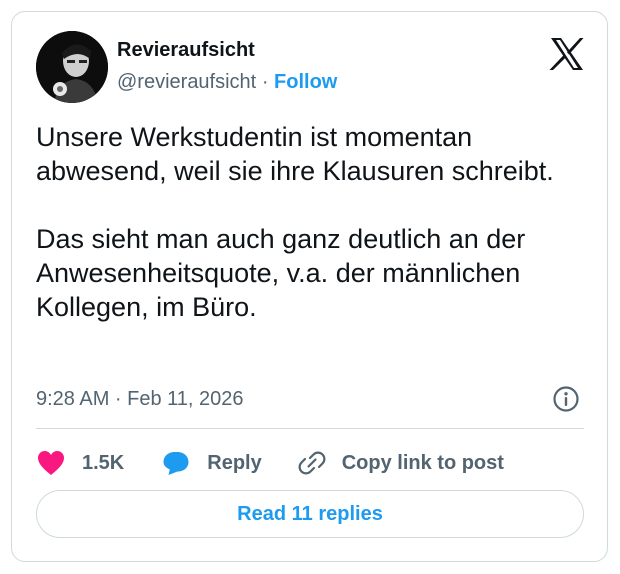 The width and height of the screenshot is (620, 574). What do you see at coordinates (567, 54) in the screenshot?
I see `x-logo-icon` at bounding box center [567, 54].